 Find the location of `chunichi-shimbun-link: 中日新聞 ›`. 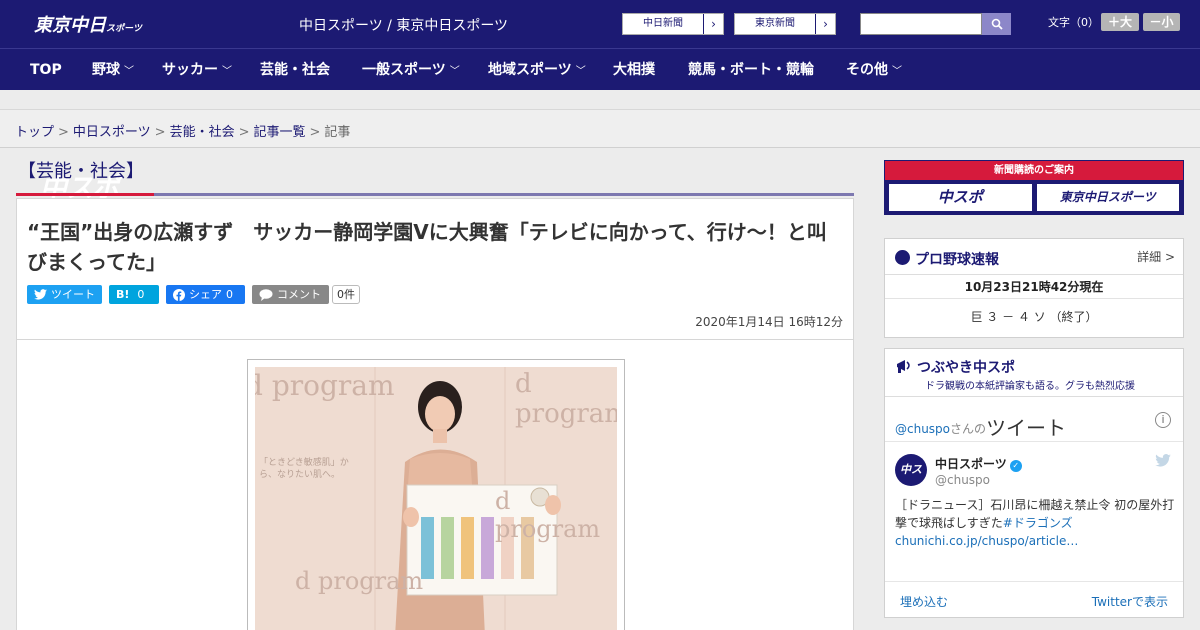

chunichi-shimbun-link: 中日新聞 › is located at coordinates (673, 24).